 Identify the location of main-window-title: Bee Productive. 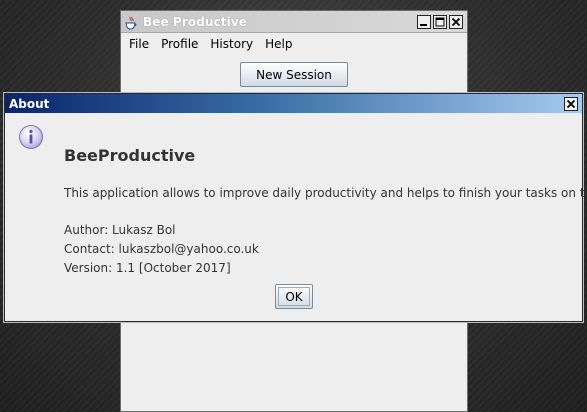
(195, 21).